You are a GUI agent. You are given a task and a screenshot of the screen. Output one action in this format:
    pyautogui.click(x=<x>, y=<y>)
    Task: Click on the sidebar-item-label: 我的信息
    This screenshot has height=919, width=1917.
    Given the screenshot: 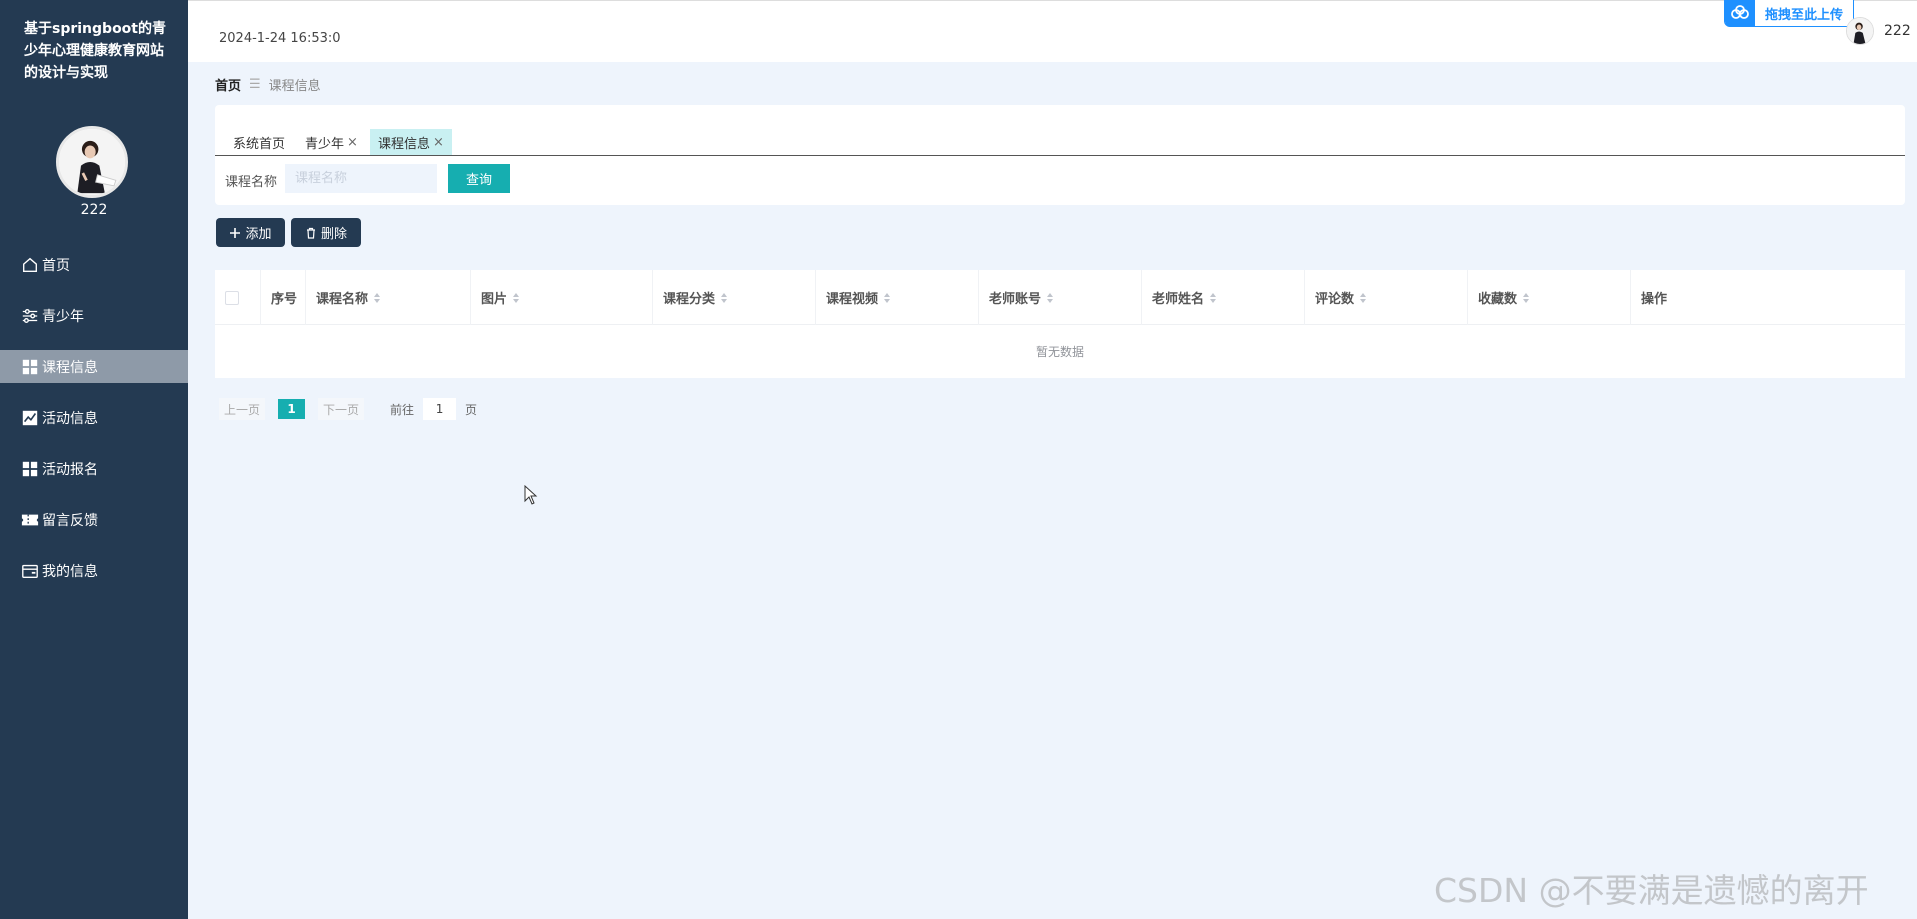 What is the action you would take?
    pyautogui.click(x=70, y=571)
    